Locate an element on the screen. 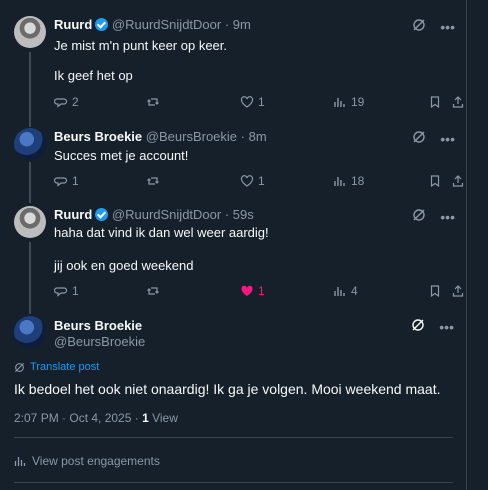  tweet-text-line: Ik geef het op is located at coordinates (93, 75).